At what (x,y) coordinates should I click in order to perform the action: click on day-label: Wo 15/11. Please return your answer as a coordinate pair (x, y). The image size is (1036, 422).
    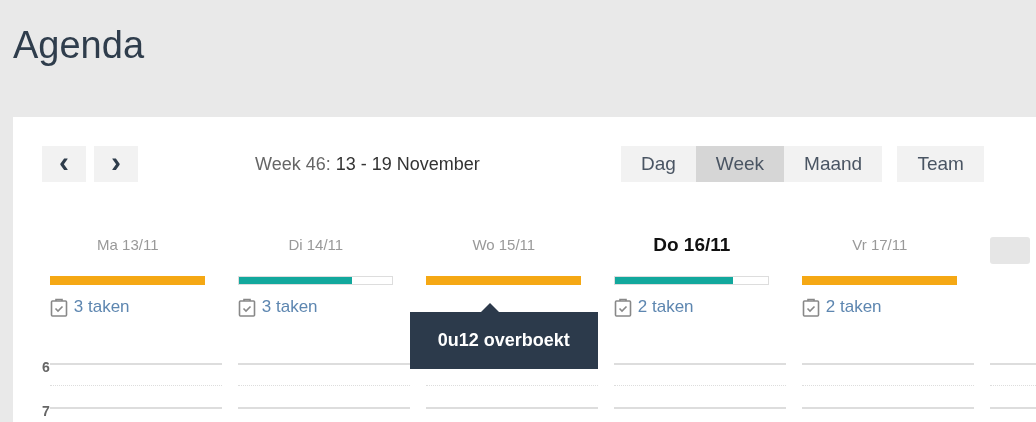
    Looking at the image, I should click on (504, 244).